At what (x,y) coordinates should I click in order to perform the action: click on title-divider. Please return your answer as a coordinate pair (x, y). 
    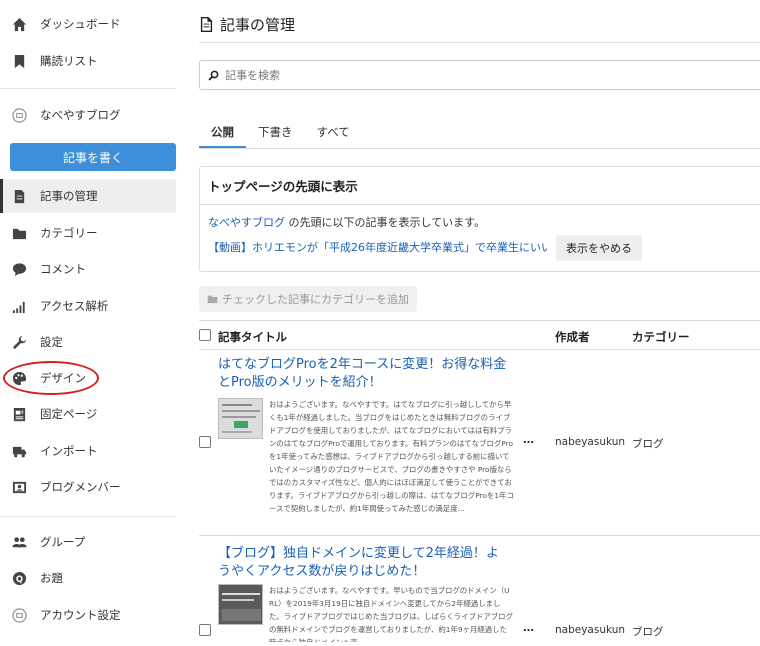
    Looking at the image, I should click on (479, 42).